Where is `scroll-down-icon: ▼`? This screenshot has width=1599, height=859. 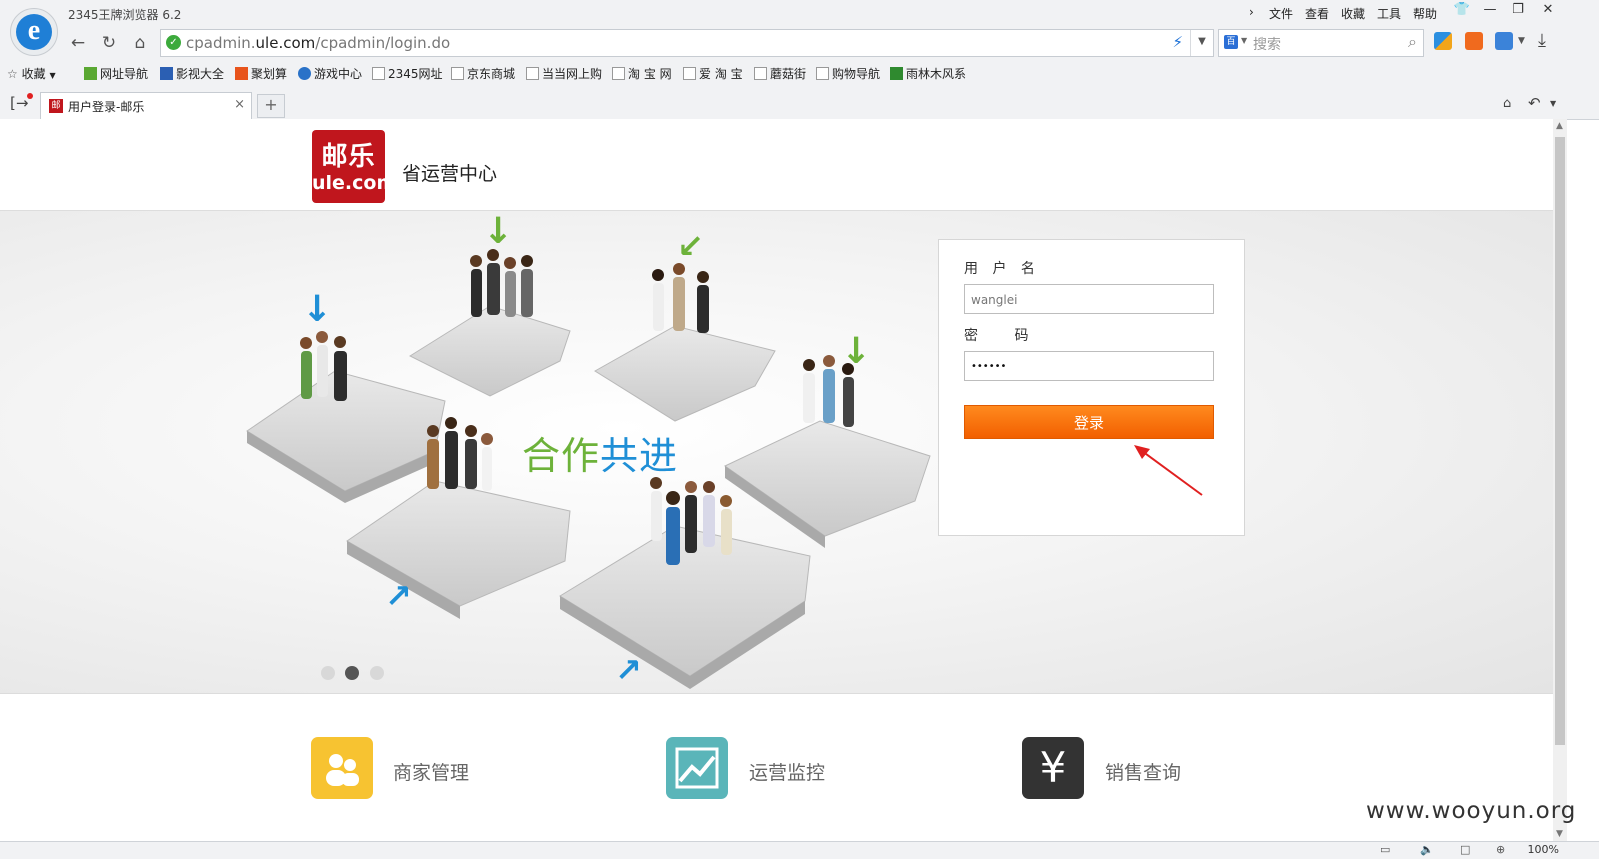 scroll-down-icon: ▼ is located at coordinates (1559, 834).